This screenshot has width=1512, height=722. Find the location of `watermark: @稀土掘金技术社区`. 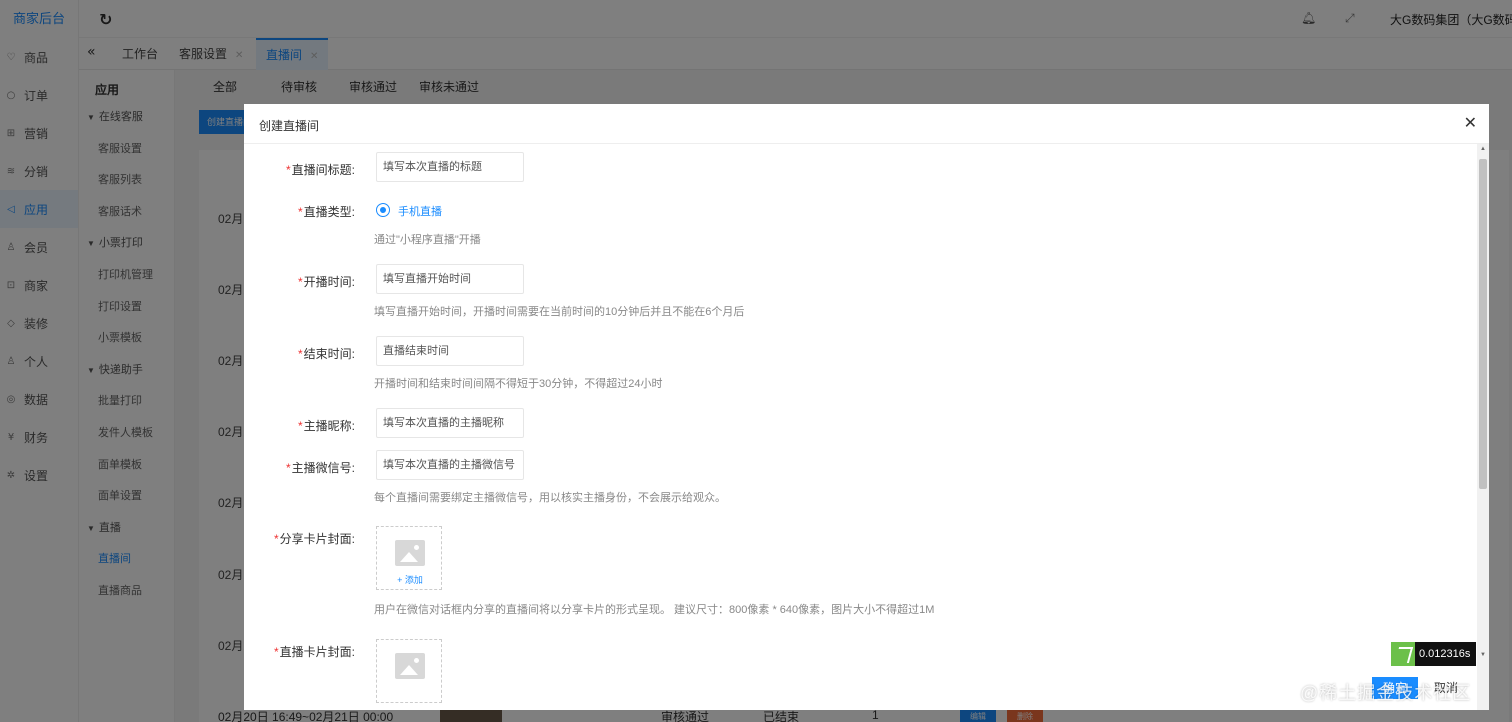

watermark: @稀土掘金技术社区 is located at coordinates (1386, 693).